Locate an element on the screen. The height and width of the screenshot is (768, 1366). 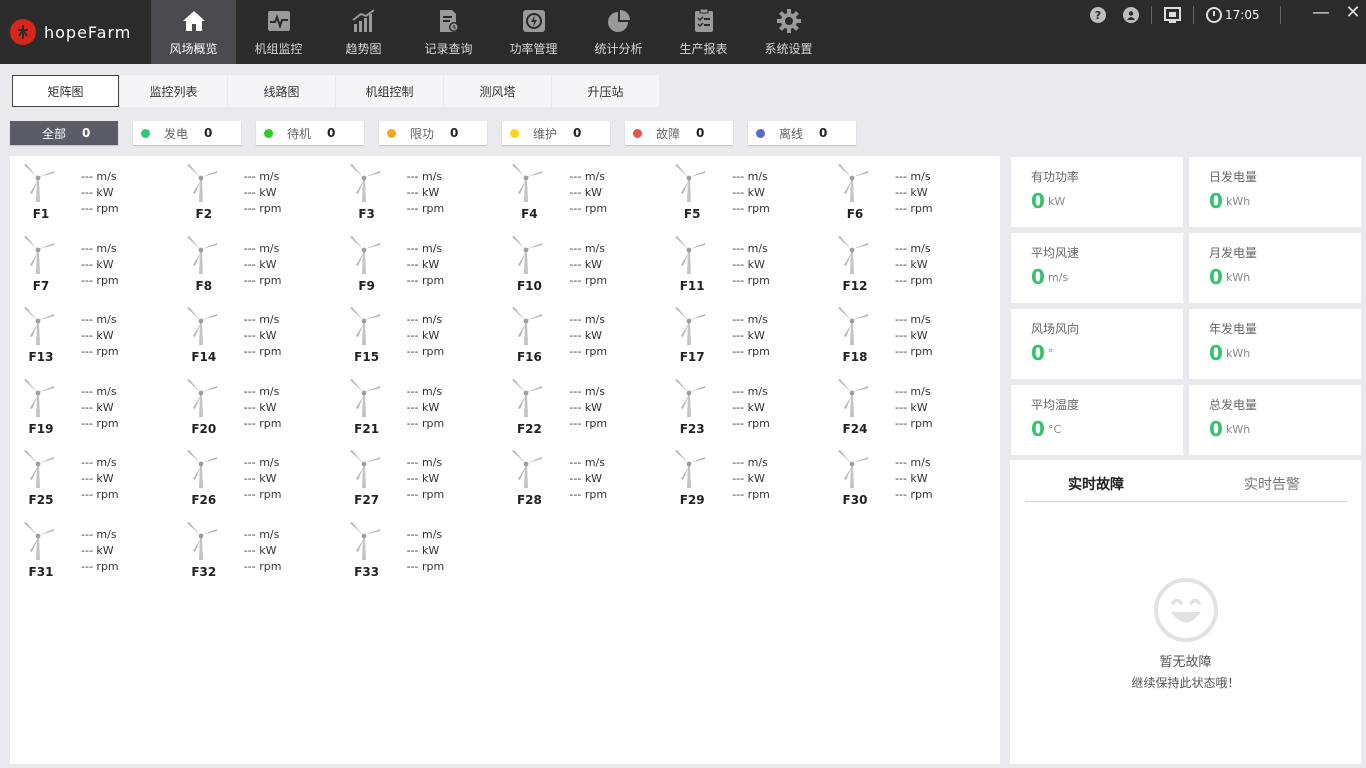
turbine-cell: F24 --- m/s --- kW --- rpm is located at coordinates (905, 406).